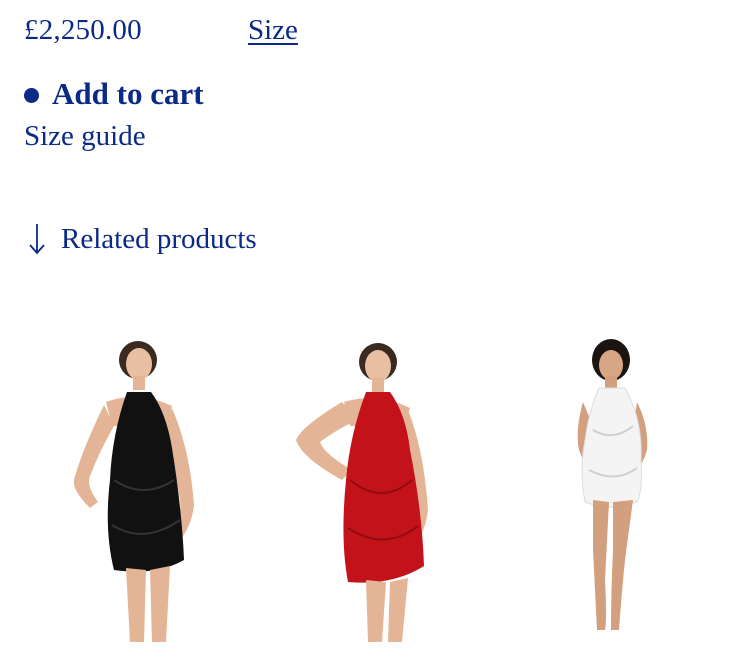 This screenshot has height=669, width=750. I want to click on black-dress-model-image, so click(133, 491).